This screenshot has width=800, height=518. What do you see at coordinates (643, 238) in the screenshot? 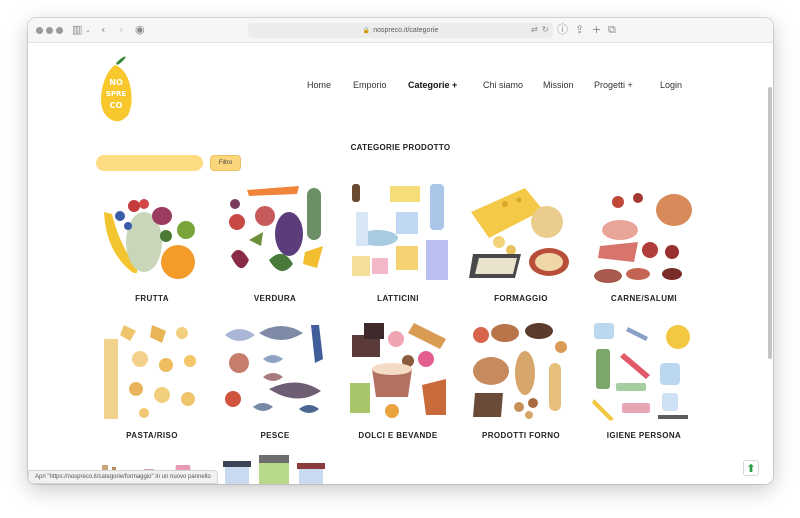
I see `carne-salumi-illustration` at bounding box center [643, 238].